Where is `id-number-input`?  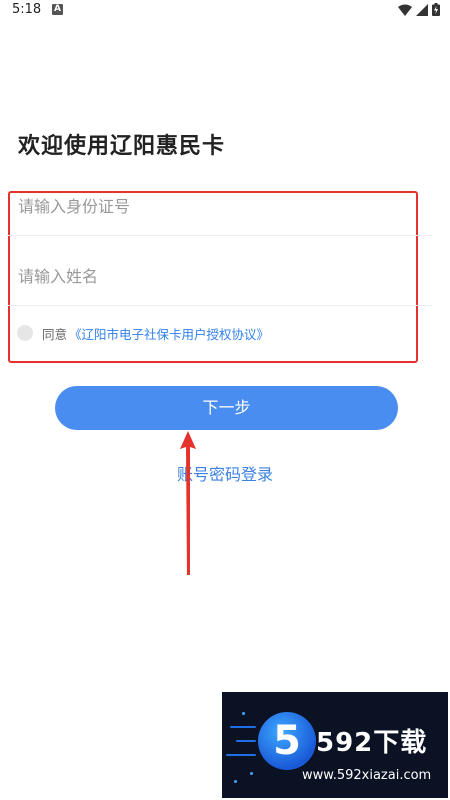
id-number-input is located at coordinates (218, 206).